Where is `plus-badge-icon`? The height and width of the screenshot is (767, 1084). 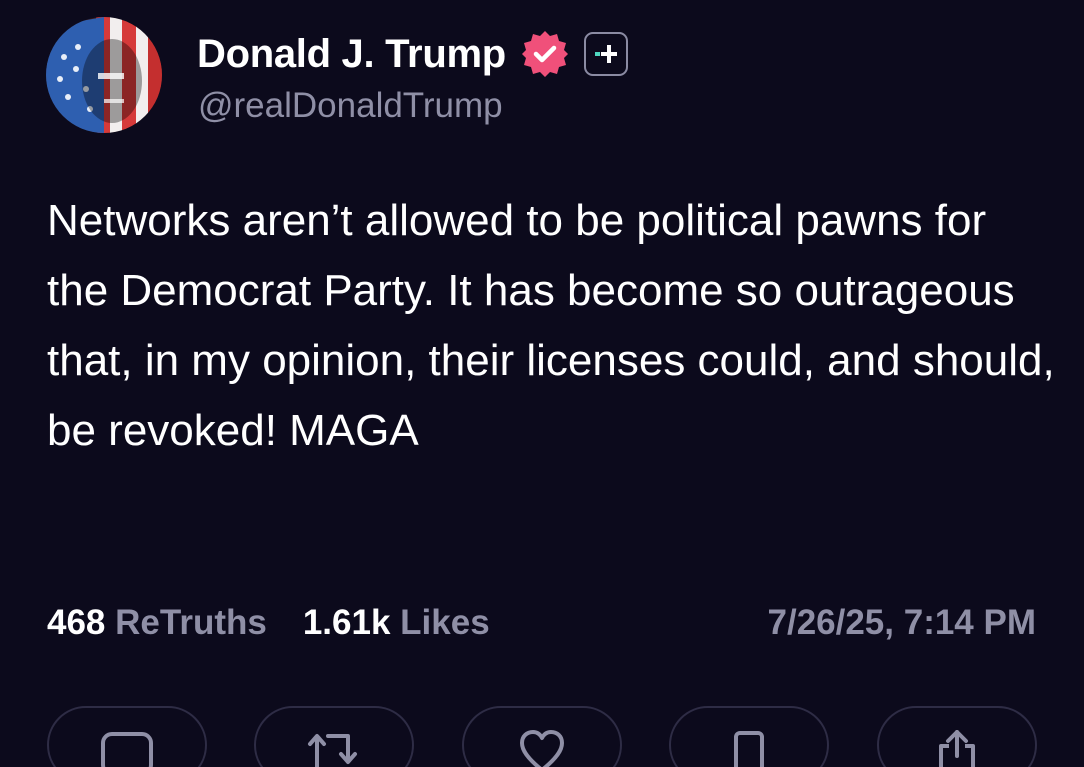 plus-badge-icon is located at coordinates (605, 54).